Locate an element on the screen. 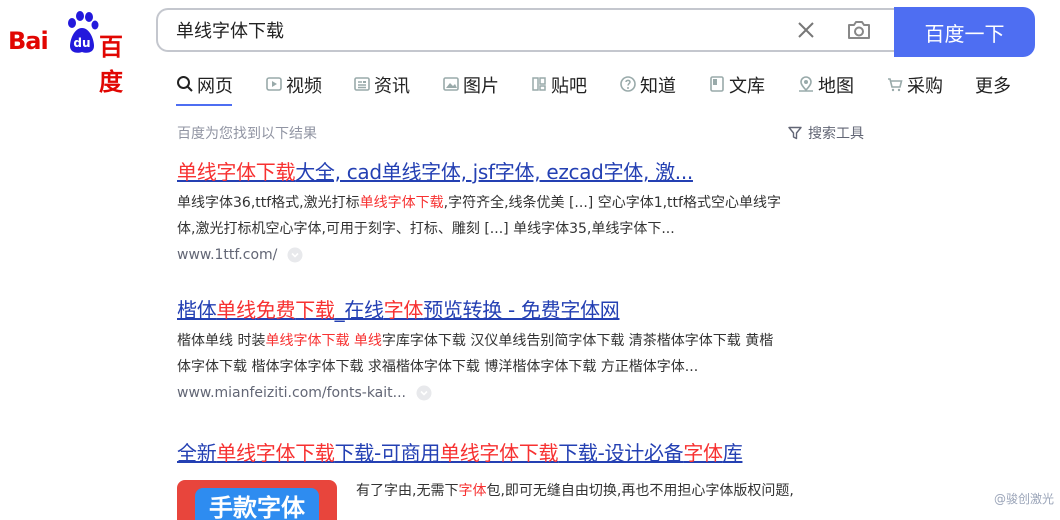  question-icon is located at coordinates (628, 84).